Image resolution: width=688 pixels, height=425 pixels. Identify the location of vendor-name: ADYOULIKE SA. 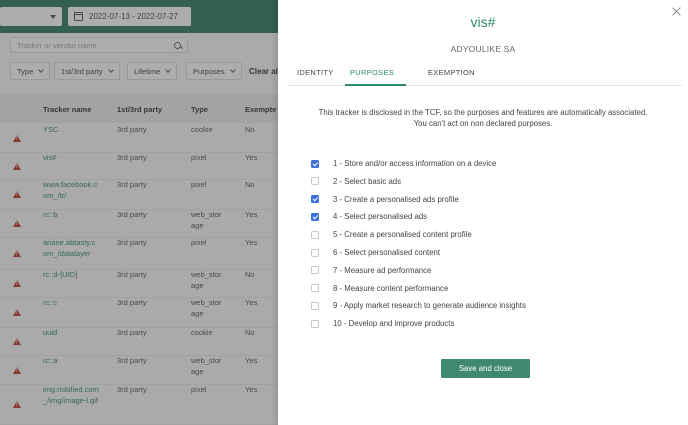
(483, 49).